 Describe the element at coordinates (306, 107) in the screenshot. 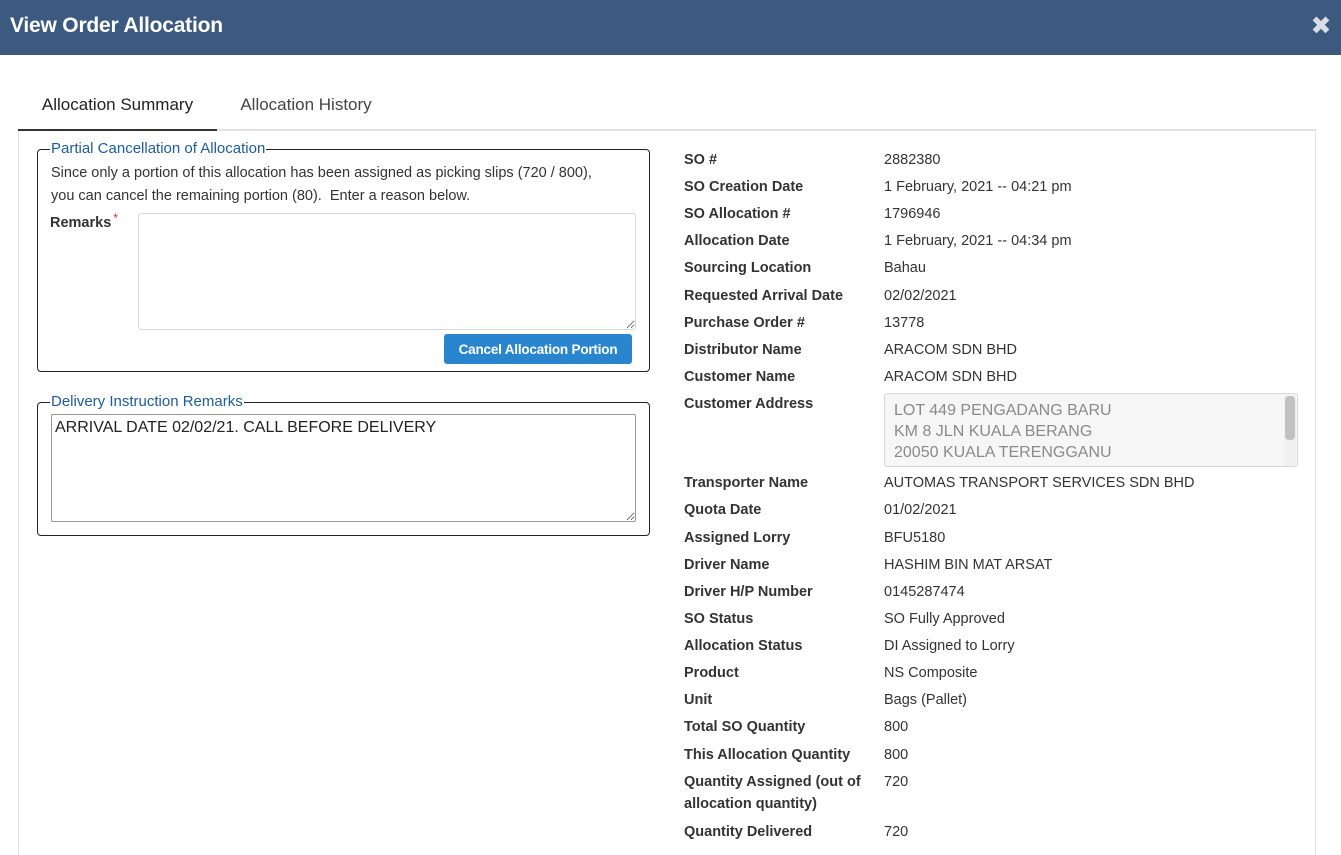

I see `tab-allocation-history: Allocation History` at that location.